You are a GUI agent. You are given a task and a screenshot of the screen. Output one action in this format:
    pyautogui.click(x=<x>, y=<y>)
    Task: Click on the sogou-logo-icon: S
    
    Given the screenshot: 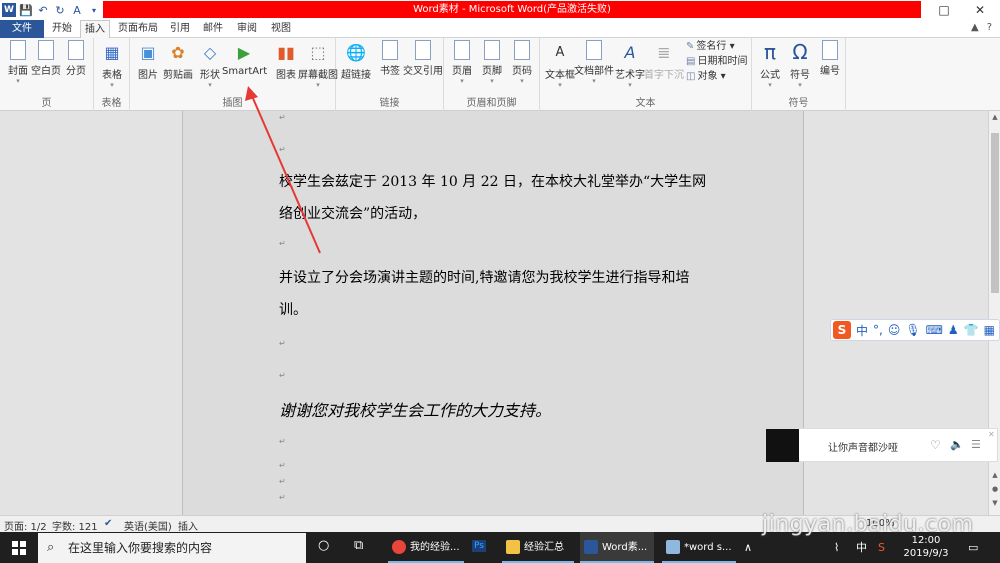 What is the action you would take?
    pyautogui.click(x=842, y=330)
    